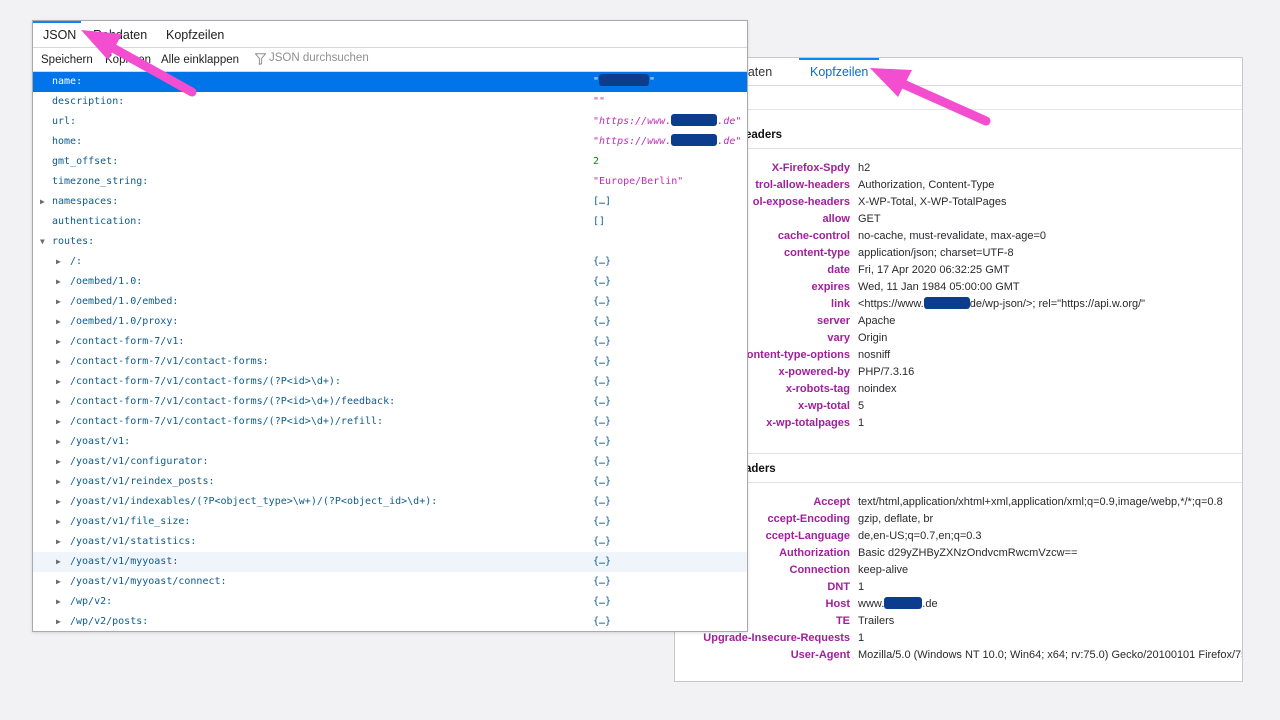 The height and width of the screenshot is (720, 1280). What do you see at coordinates (874, 355) in the screenshot?
I see `header-value-text: nosniff` at bounding box center [874, 355].